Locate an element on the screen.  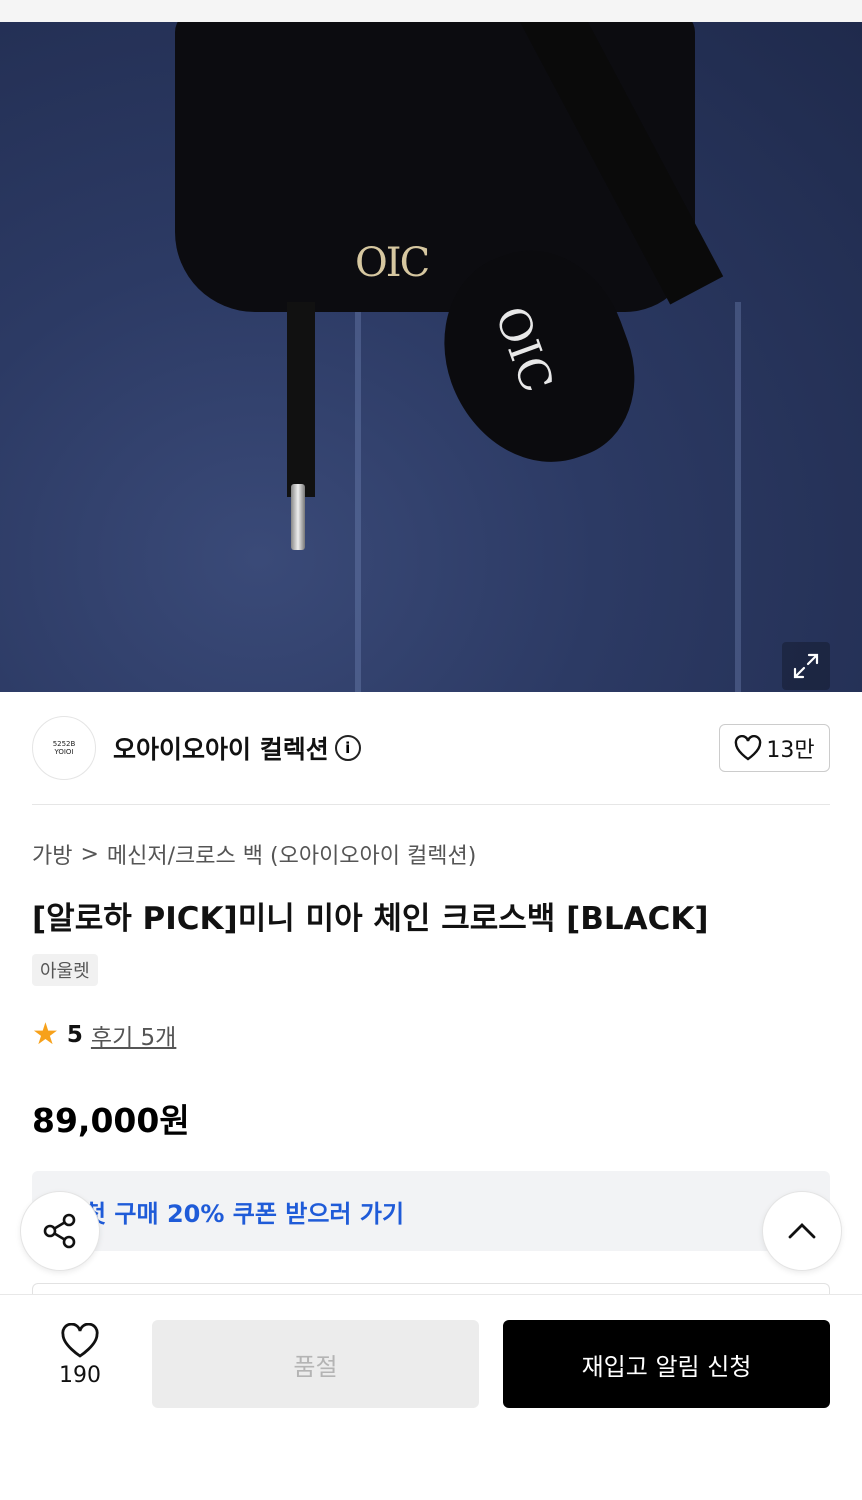
chevron-right-icon: > is located at coordinates (89, 854).